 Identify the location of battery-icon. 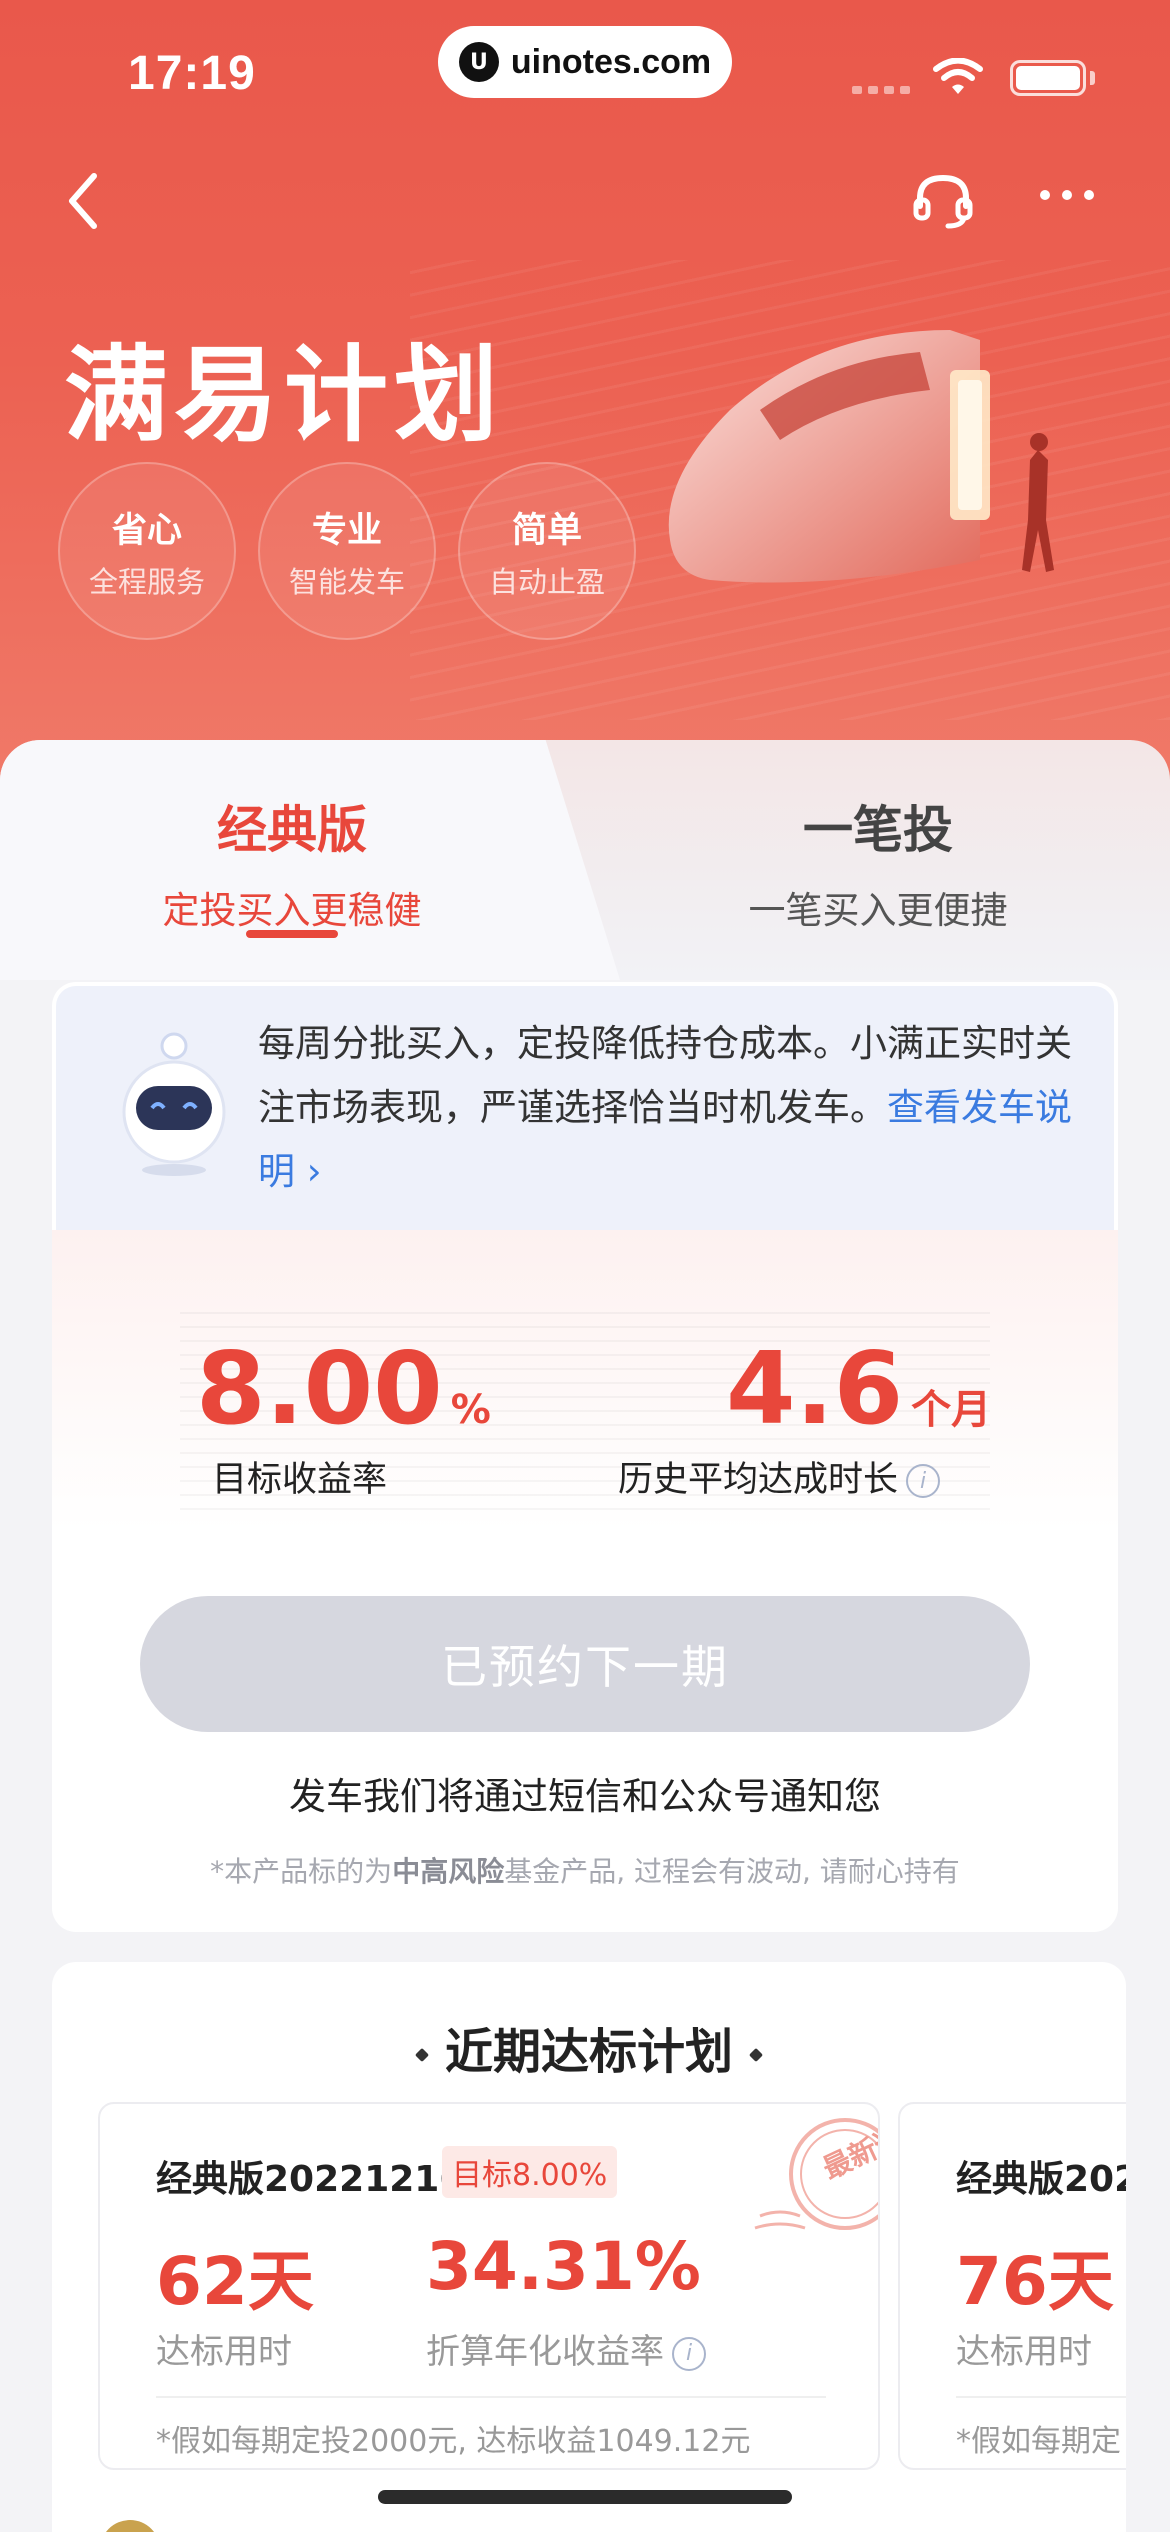
(1048, 78).